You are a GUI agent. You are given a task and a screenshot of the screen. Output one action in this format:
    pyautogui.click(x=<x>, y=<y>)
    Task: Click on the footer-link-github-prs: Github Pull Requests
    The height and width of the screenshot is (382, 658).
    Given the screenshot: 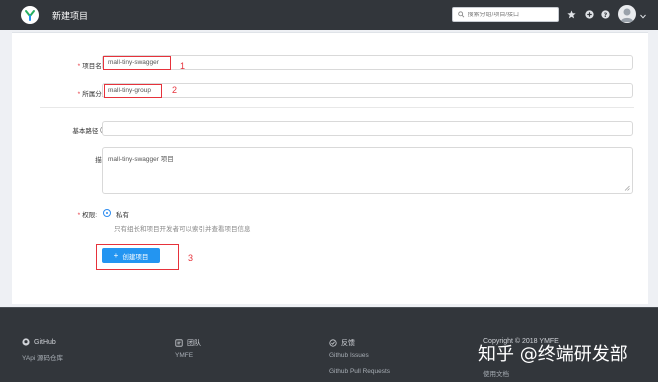 What is the action you would take?
    pyautogui.click(x=359, y=371)
    